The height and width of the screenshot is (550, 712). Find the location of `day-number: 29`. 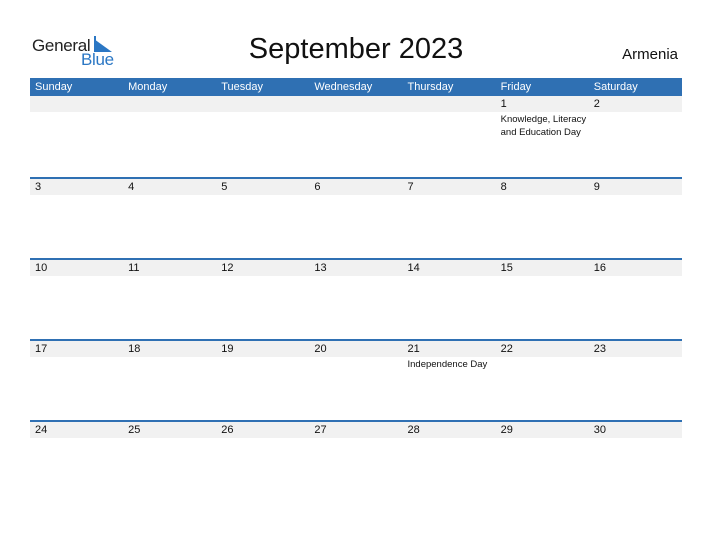

day-number: 29 is located at coordinates (506, 430).